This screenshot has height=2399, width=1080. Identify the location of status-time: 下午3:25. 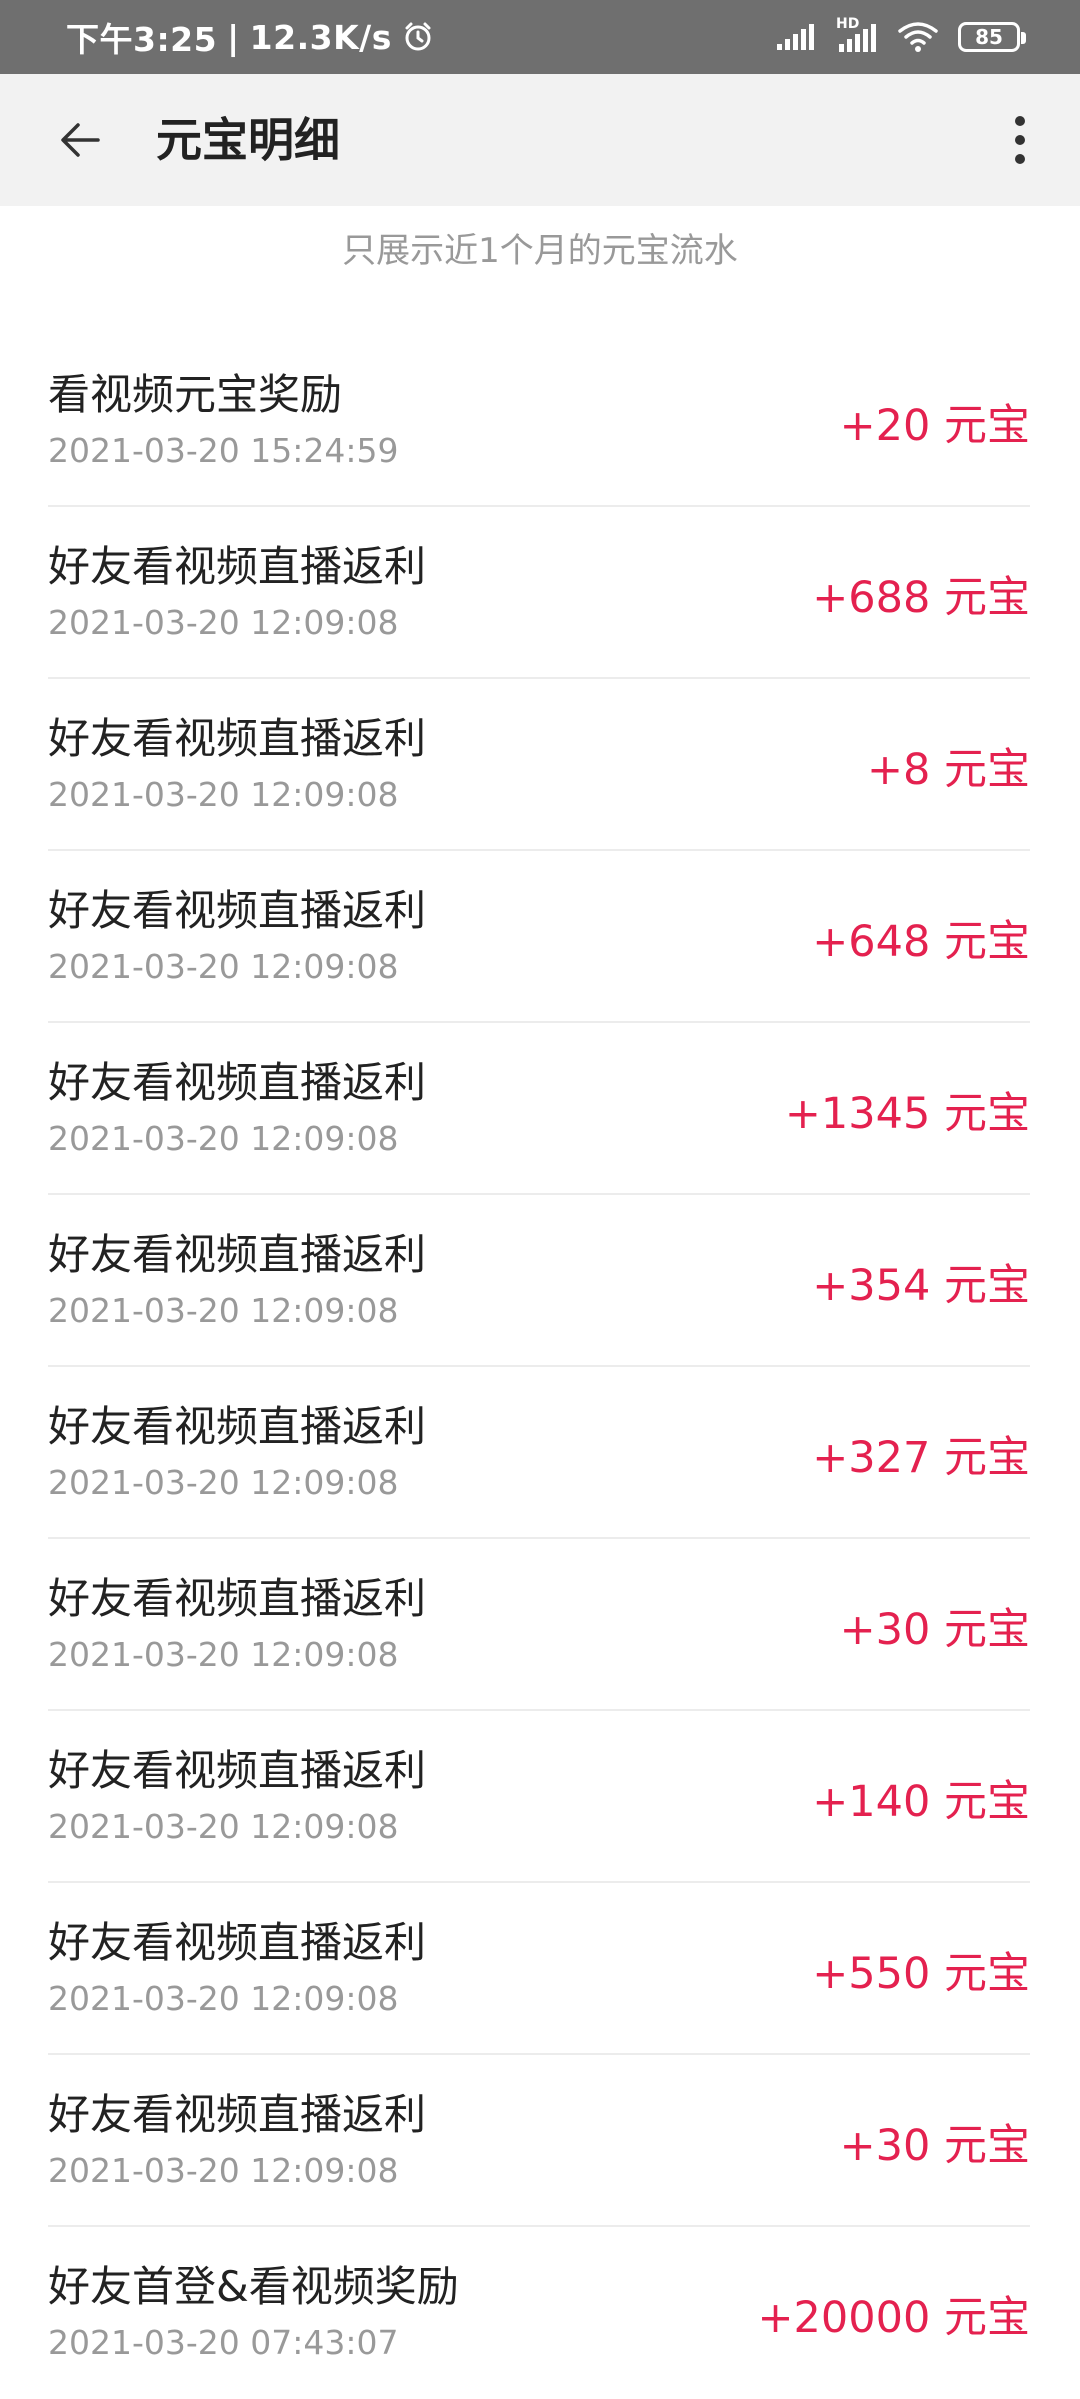
(142, 39).